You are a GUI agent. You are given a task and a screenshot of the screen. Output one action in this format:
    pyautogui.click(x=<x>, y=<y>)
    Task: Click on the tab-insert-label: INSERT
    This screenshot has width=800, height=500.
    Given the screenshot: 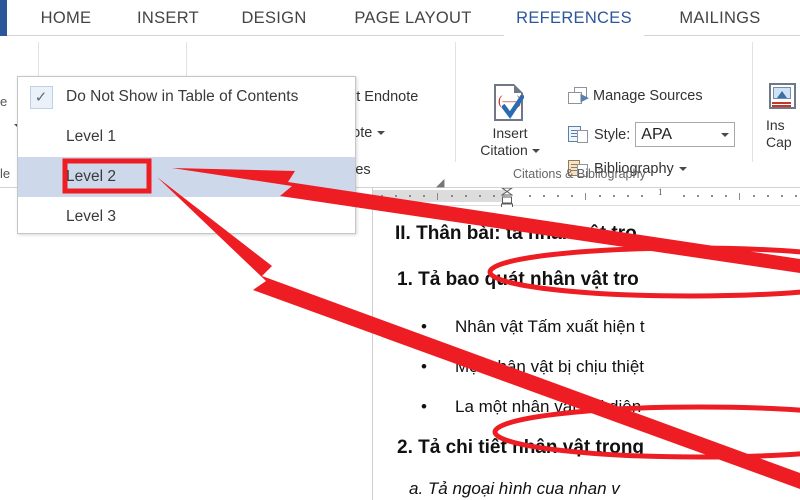 What is the action you would take?
    pyautogui.click(x=167, y=17)
    